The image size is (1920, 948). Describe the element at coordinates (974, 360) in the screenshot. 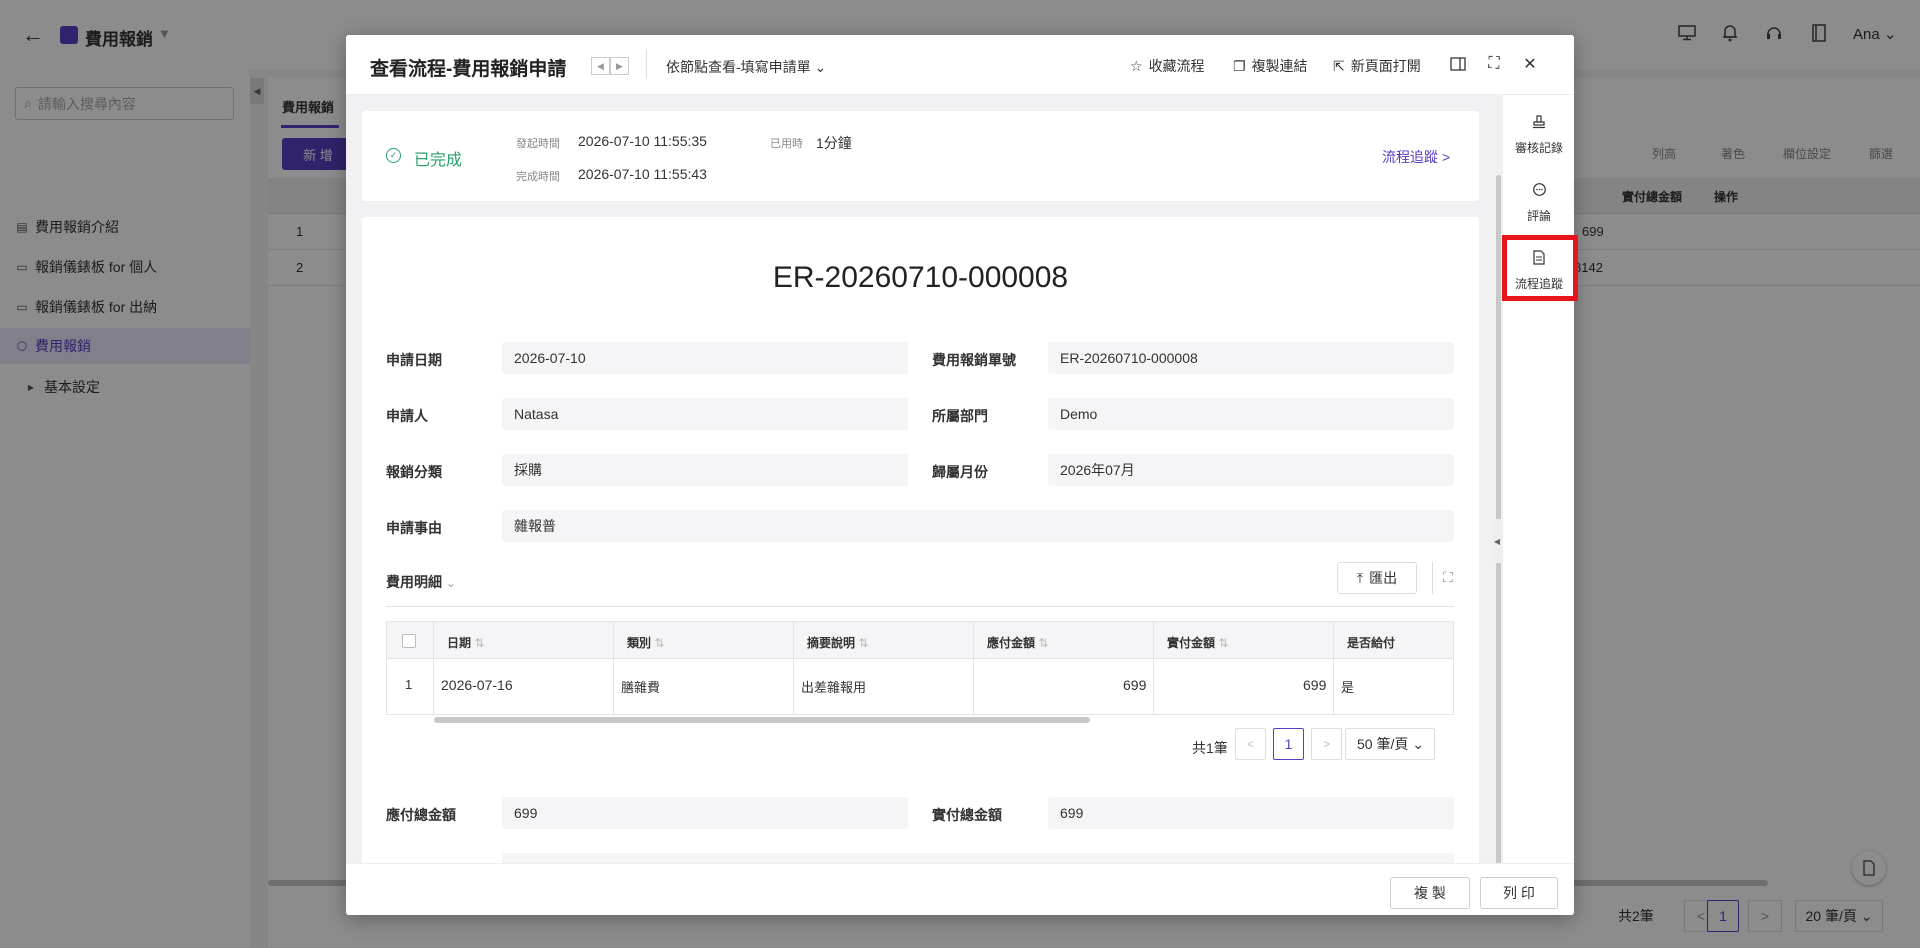

I see `form-no-label: 費用報銷單號` at that location.